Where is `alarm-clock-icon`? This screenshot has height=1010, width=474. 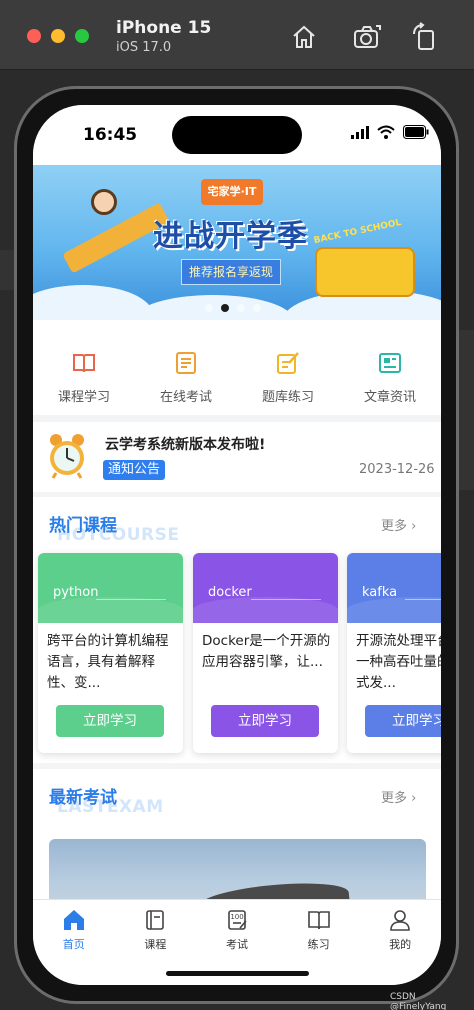 alarm-clock-icon is located at coordinates (67, 456).